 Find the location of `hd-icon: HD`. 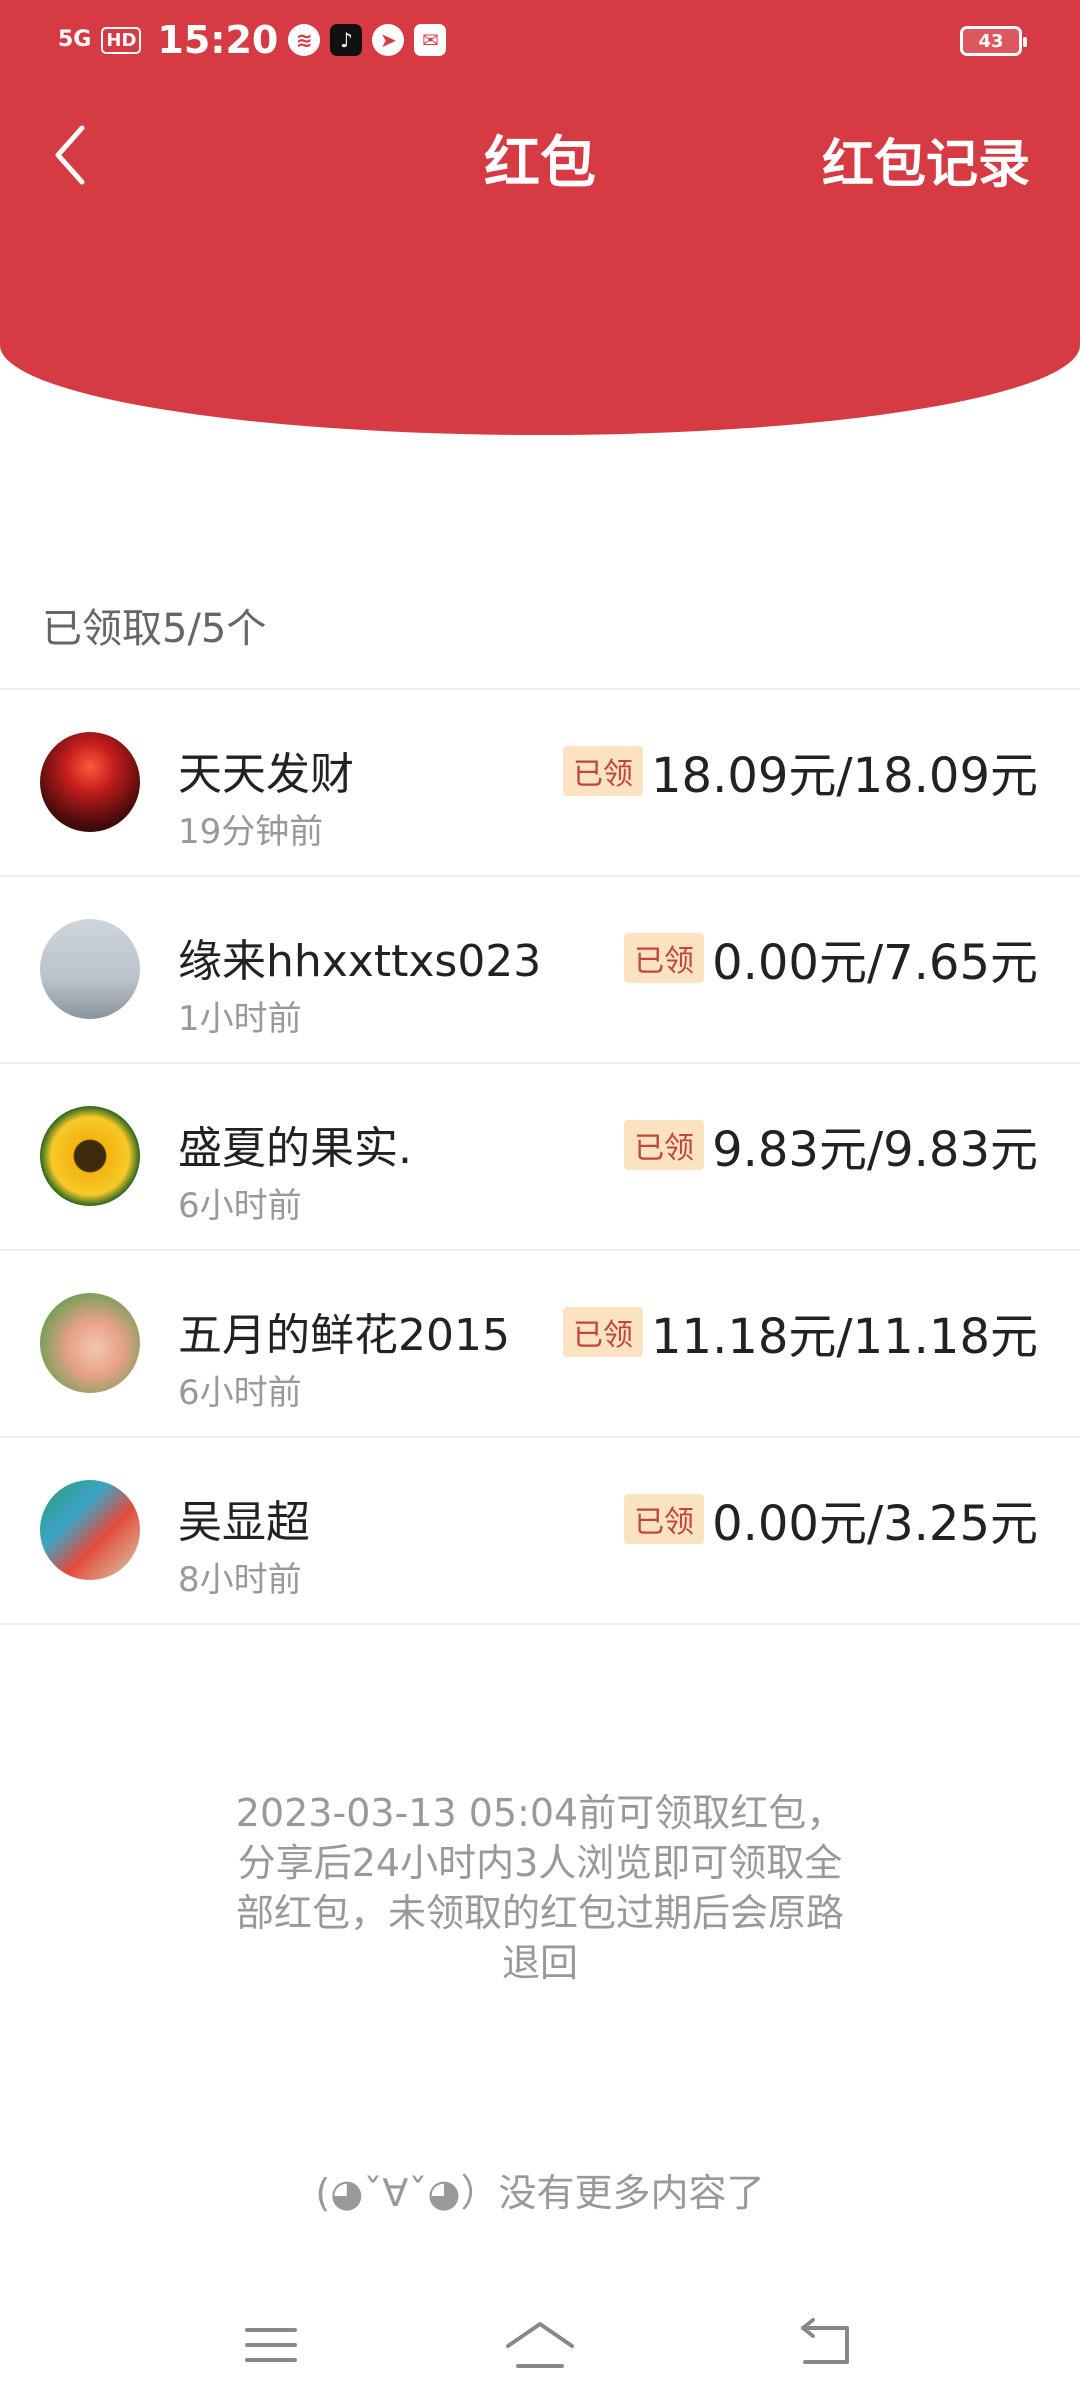

hd-icon: HD is located at coordinates (121, 40).